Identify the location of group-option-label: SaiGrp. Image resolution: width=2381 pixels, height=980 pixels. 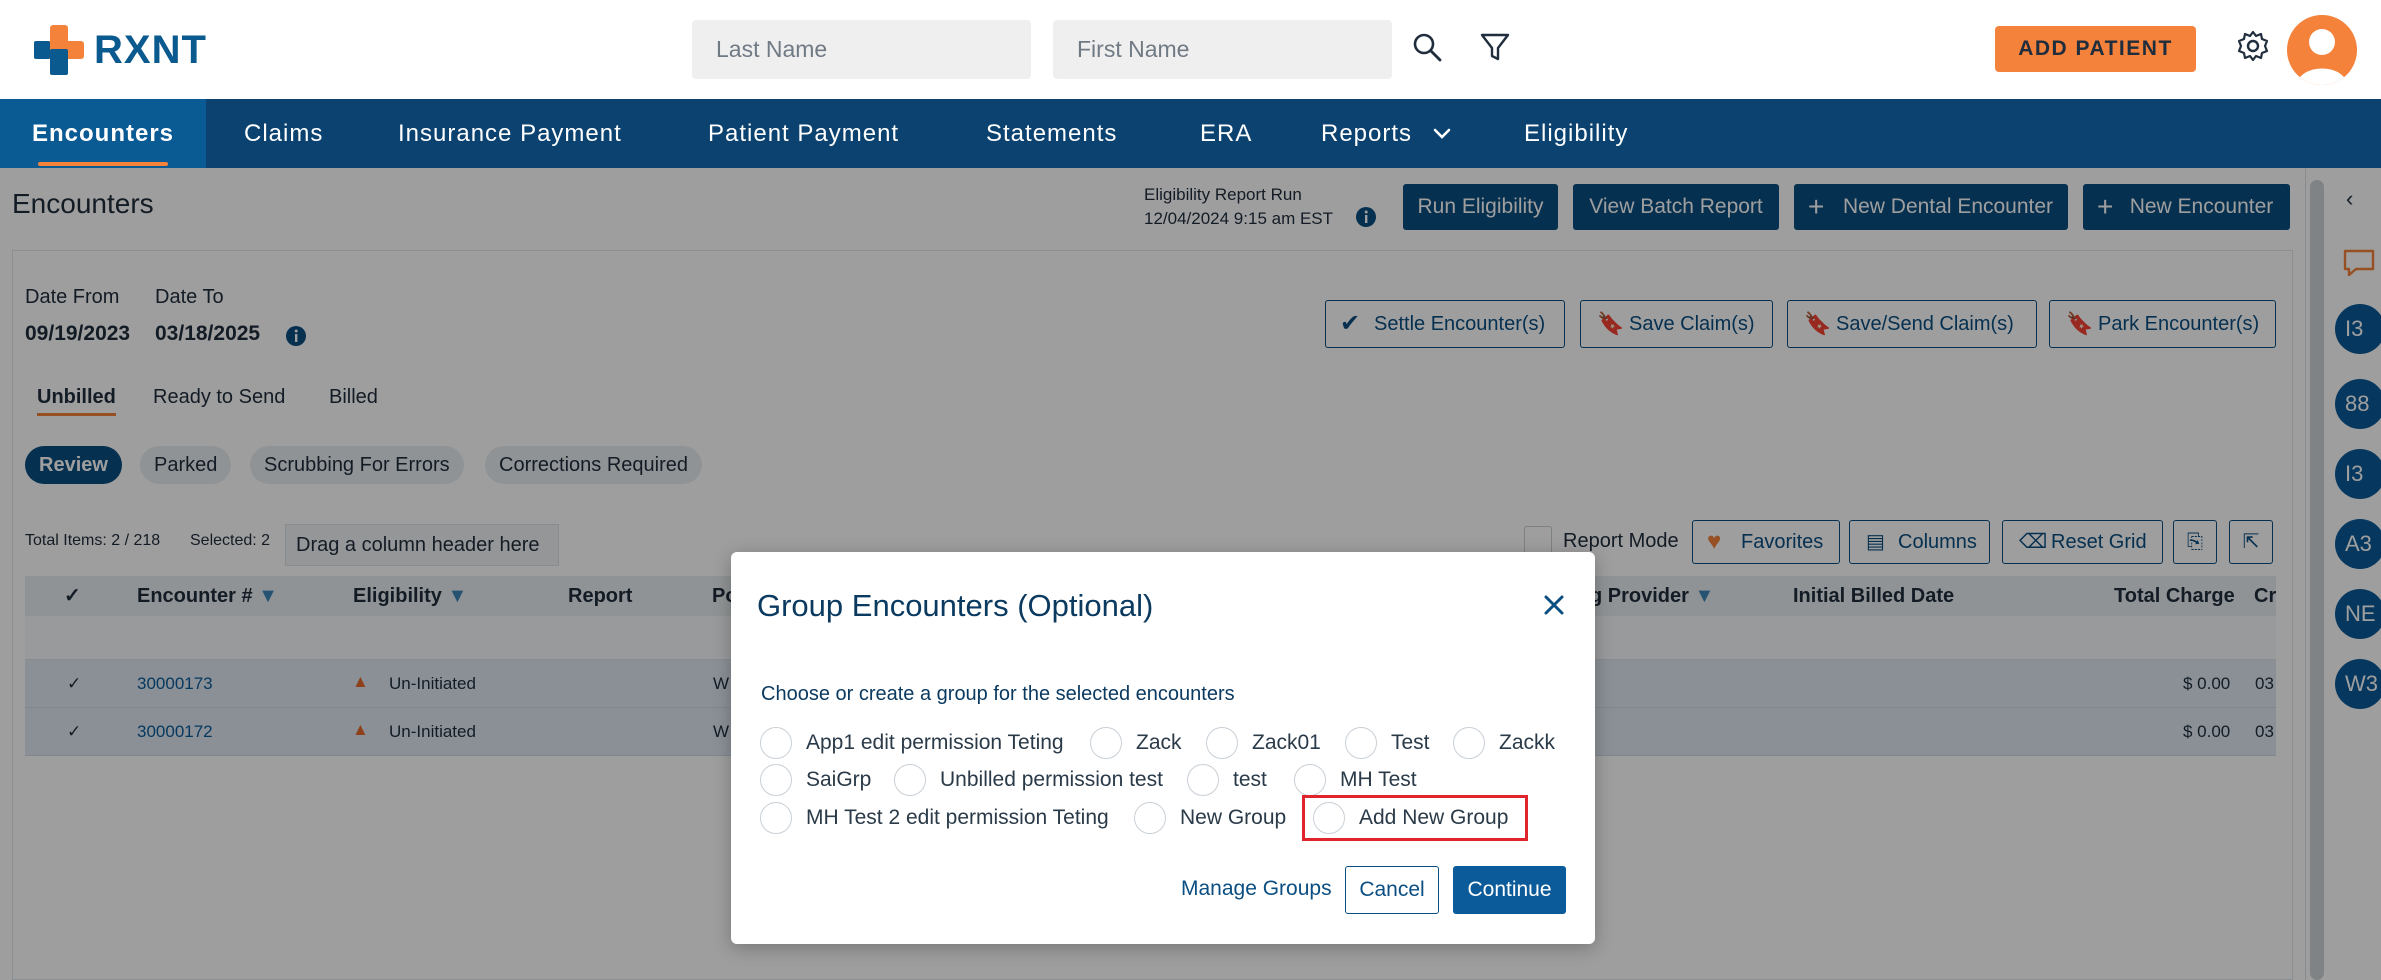
(839, 779).